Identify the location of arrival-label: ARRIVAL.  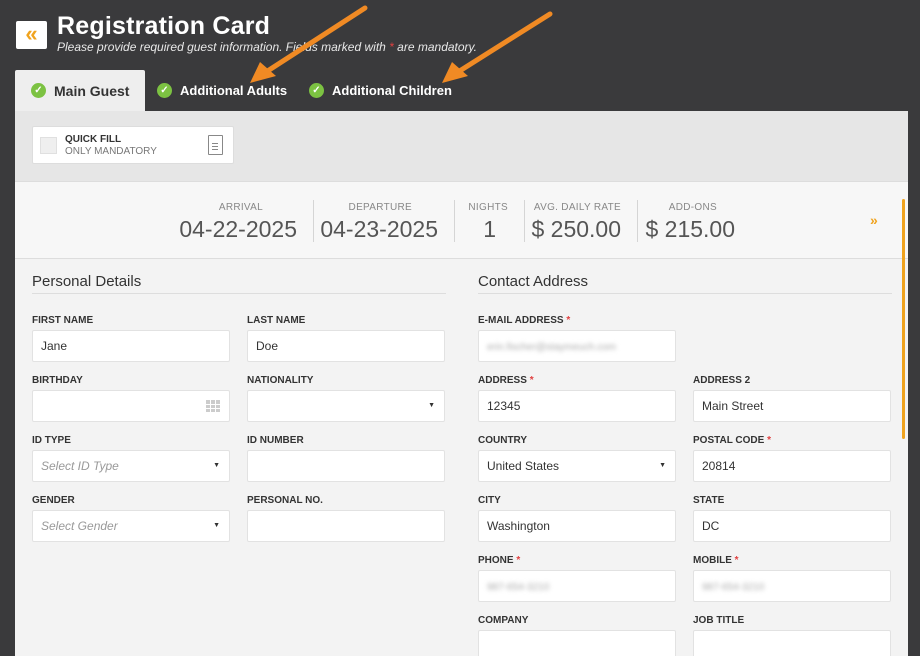
(240, 207).